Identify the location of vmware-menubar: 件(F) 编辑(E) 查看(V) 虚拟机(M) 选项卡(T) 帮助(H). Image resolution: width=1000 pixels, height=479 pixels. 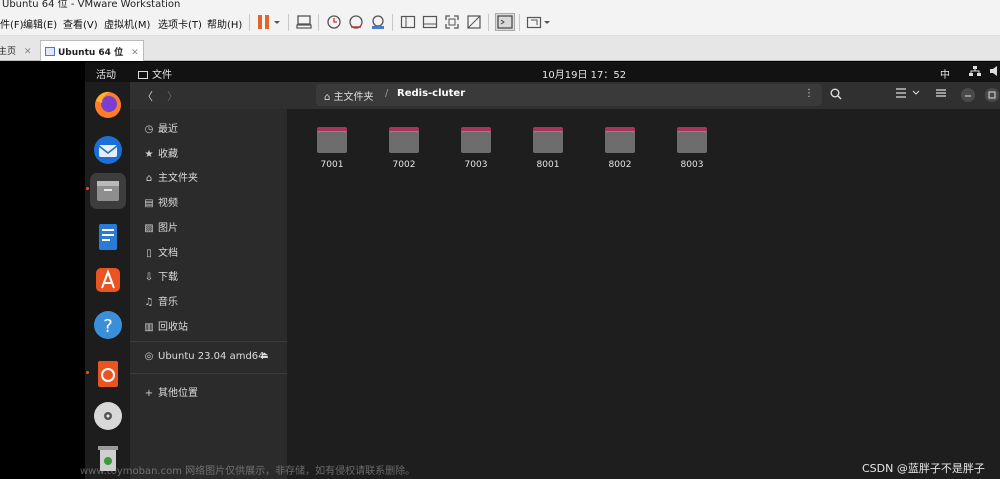
(500, 22).